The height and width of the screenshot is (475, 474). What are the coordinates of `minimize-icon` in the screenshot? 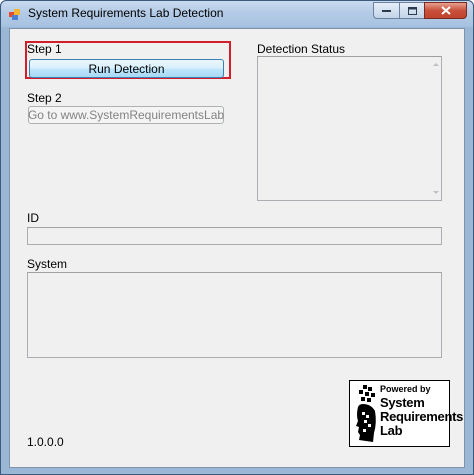 It's located at (386, 10).